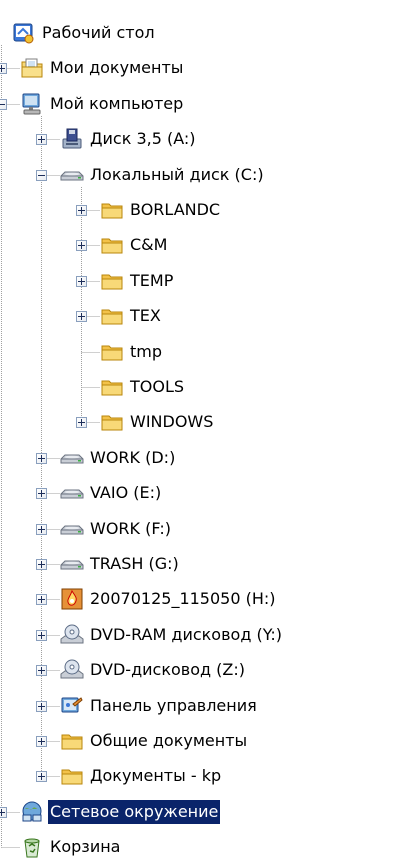 Image resolution: width=394 pixels, height=859 pixels. I want to click on tree-node-network: Сетевое окружение, so click(197, 811).